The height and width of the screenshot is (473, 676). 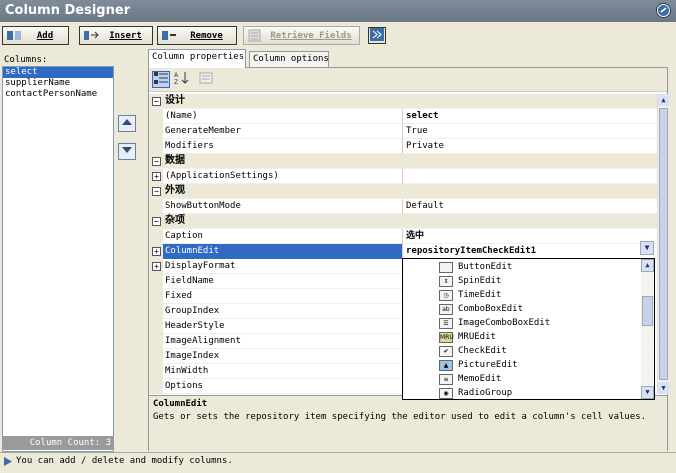 What do you see at coordinates (125, 35) in the screenshot?
I see `insert-button-label: Insert` at bounding box center [125, 35].